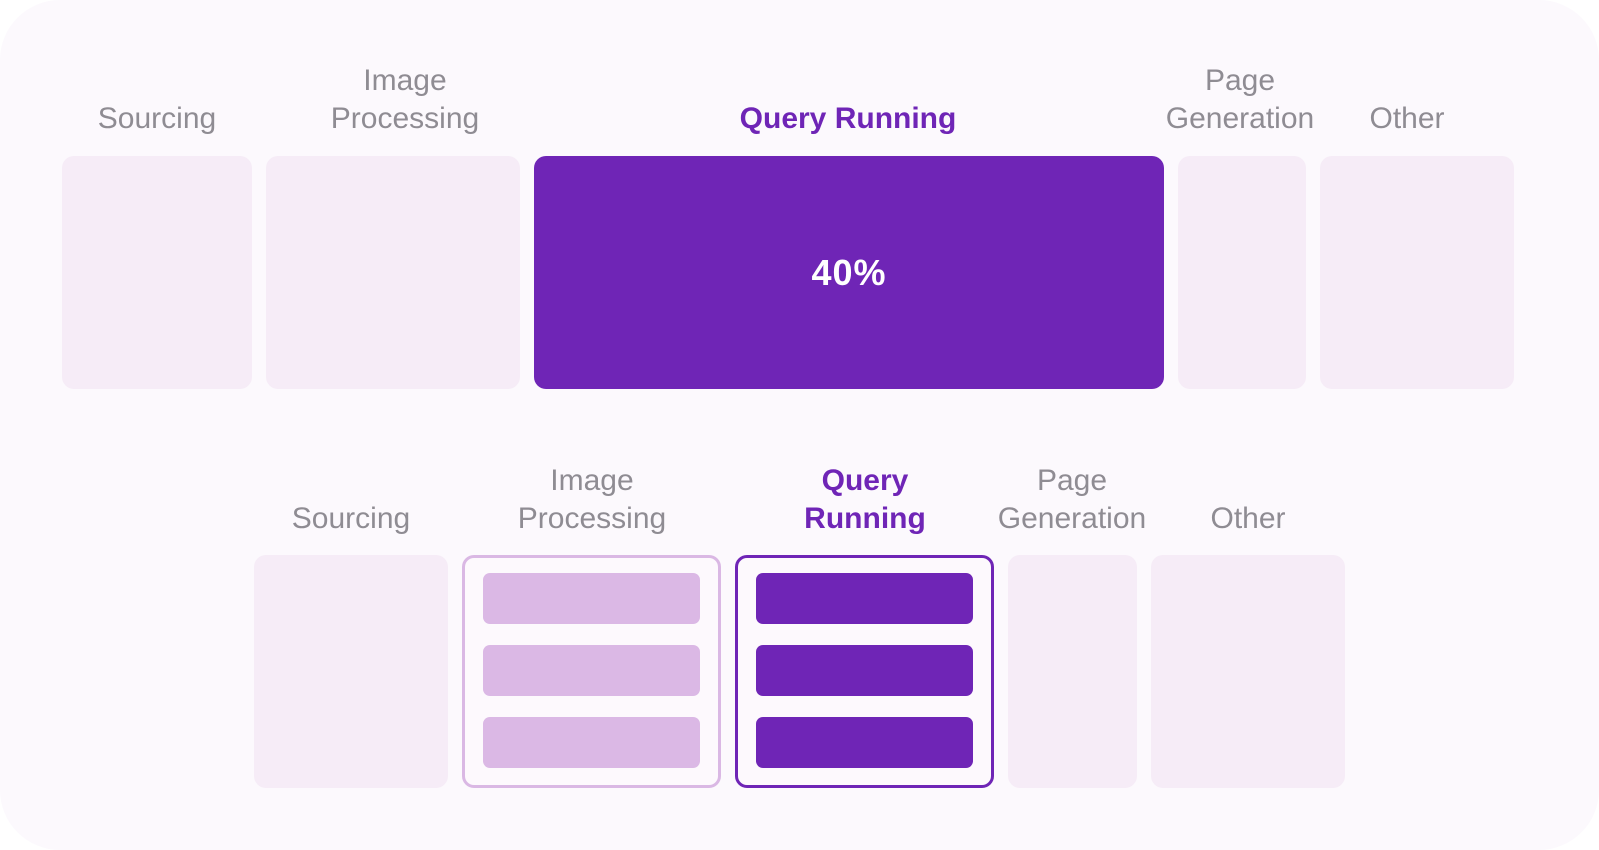 Image resolution: width=1599 pixels, height=850 pixels. I want to click on top-block-image-processing, so click(393, 272).